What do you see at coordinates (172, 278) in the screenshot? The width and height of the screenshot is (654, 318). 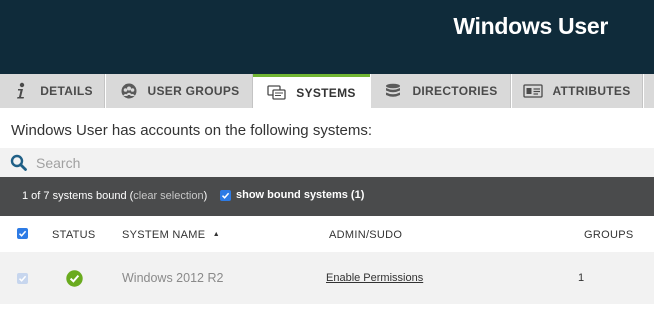 I see `system-name: Windows 2012 R2` at bounding box center [172, 278].